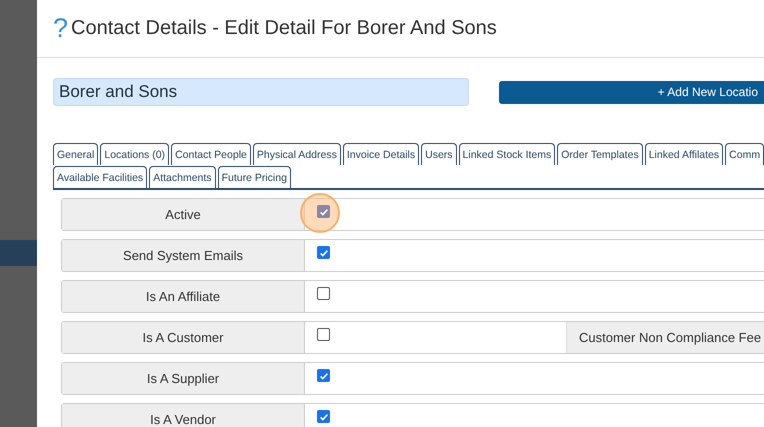 The height and width of the screenshot is (427, 764). Describe the element at coordinates (100, 177) in the screenshot. I see `tab: Available Facilities` at that location.